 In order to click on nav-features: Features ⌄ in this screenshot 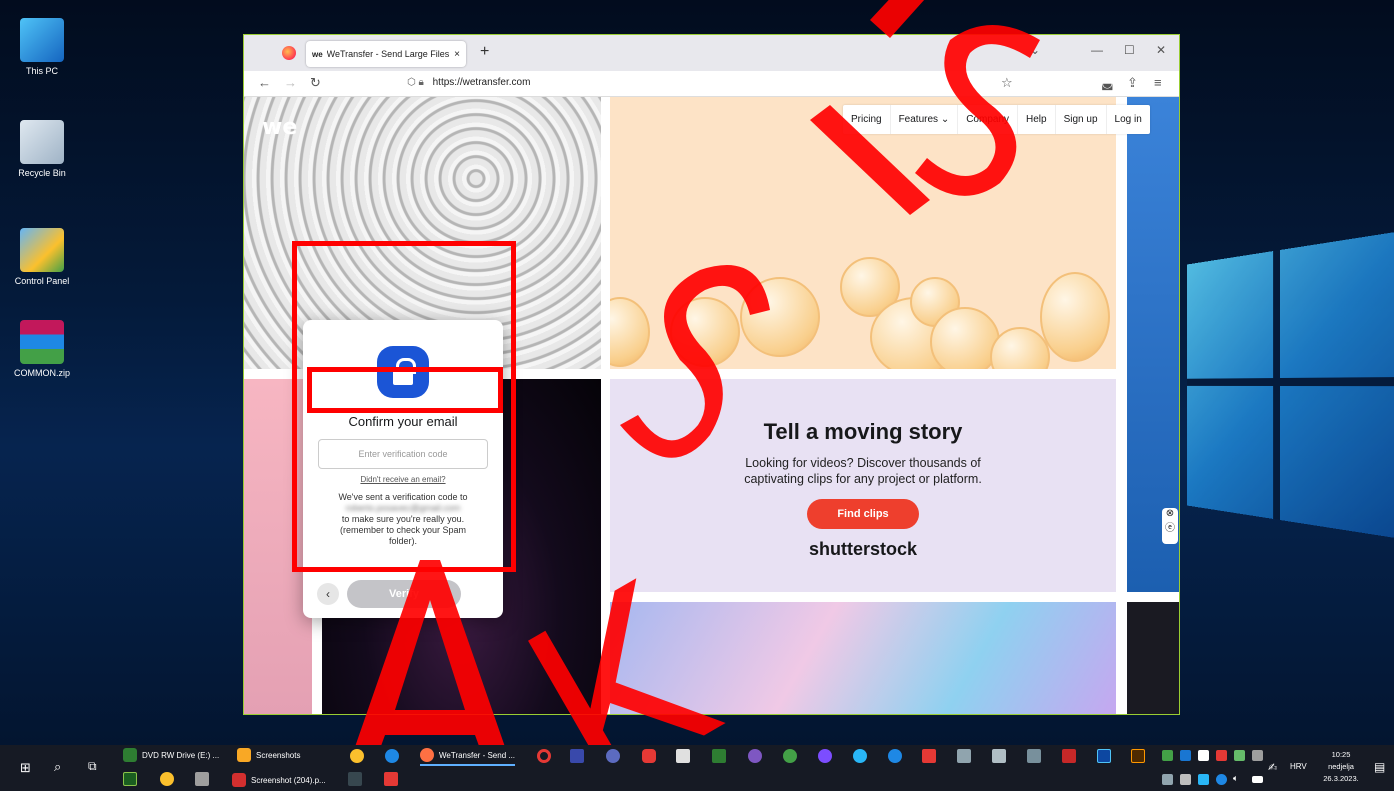, I will do `click(925, 119)`.